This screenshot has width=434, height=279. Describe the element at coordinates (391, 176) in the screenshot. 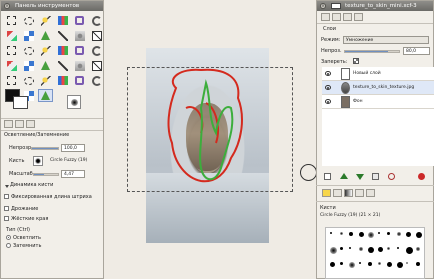

I see `anchor-layer-icon` at that location.